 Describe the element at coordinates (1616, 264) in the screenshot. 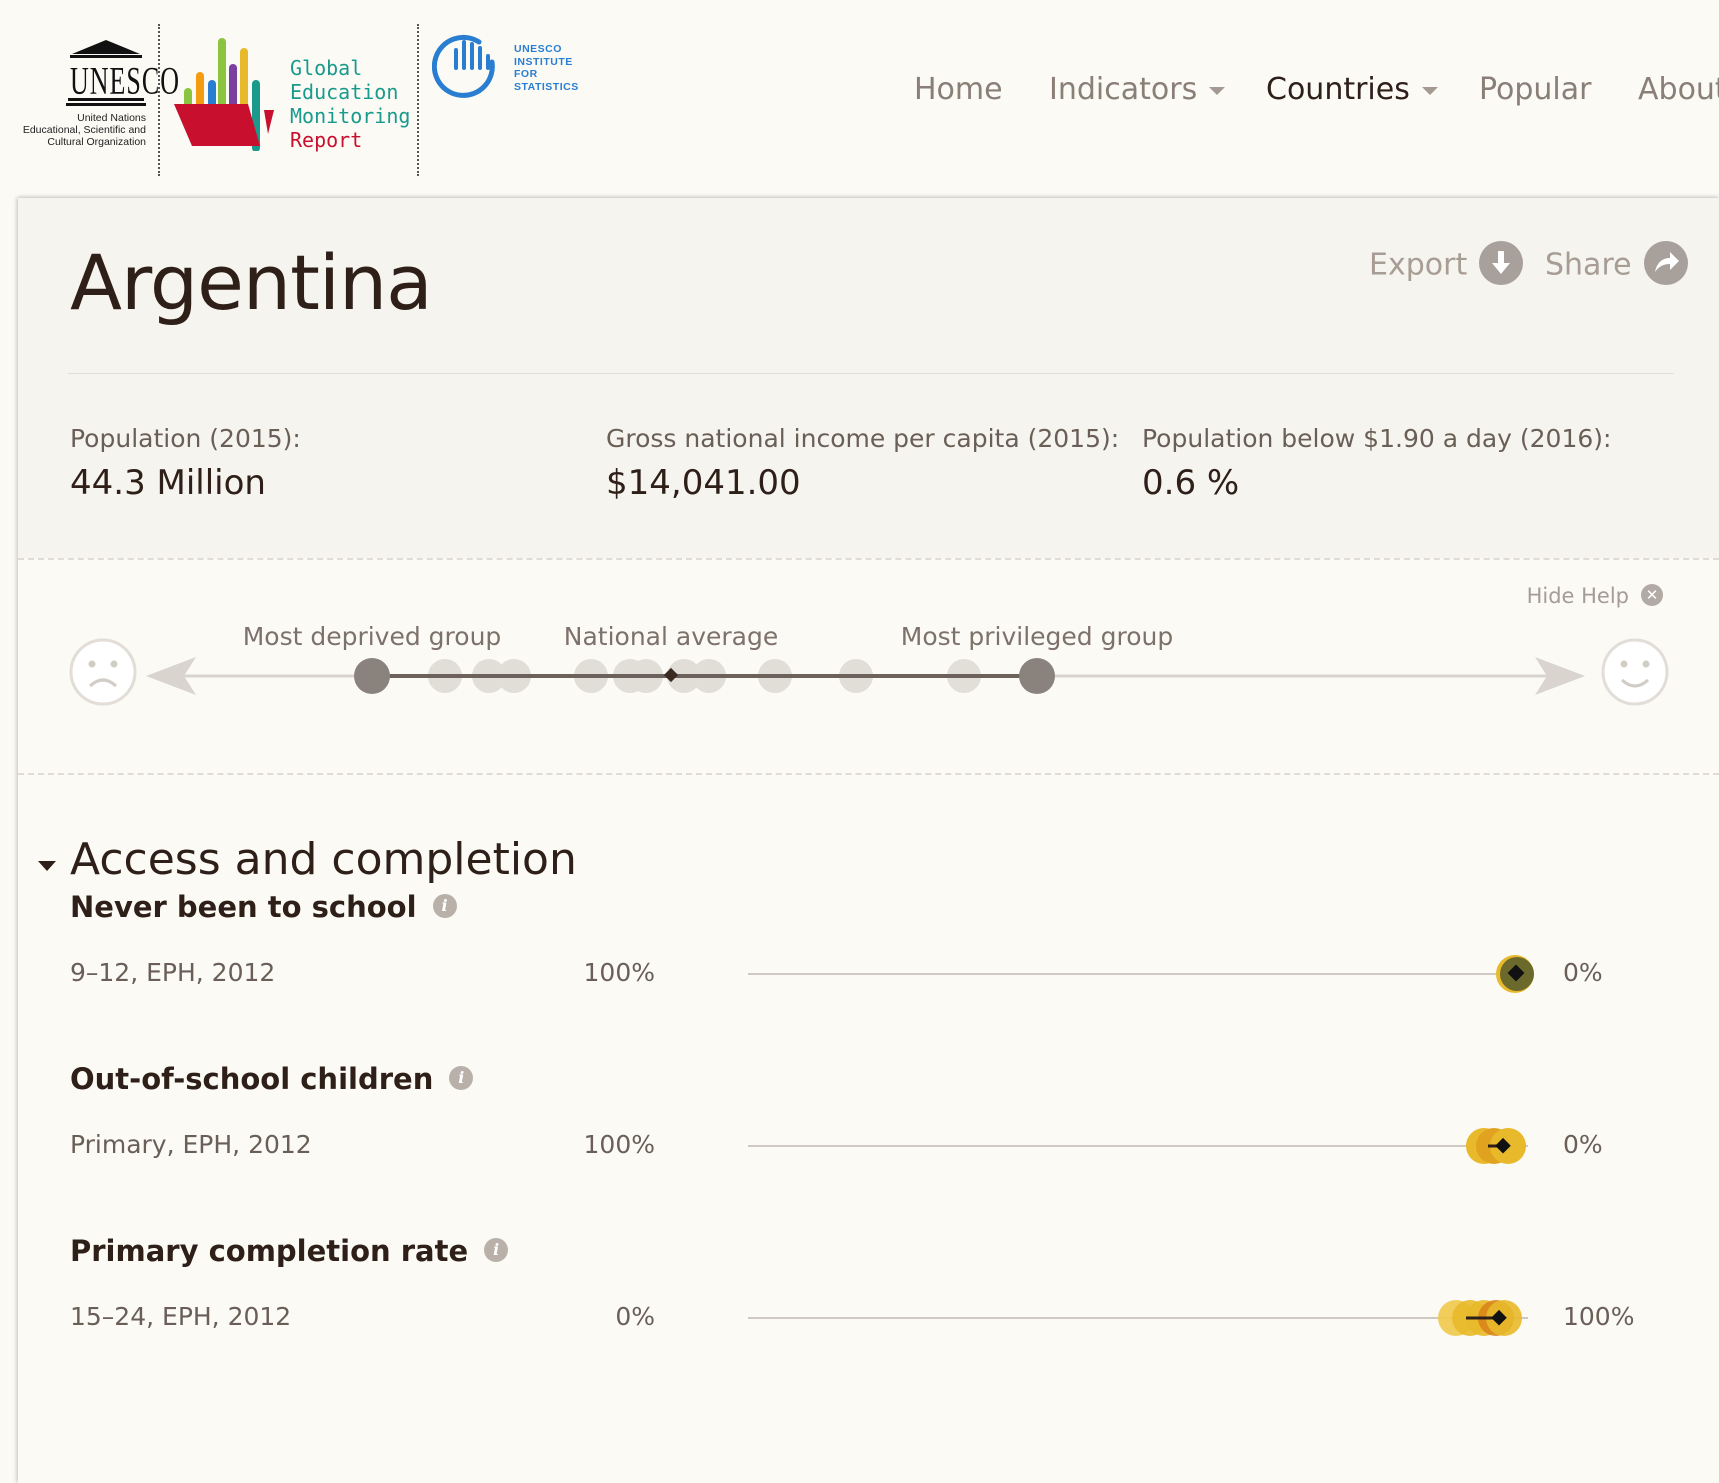

I see `share-button: Share` at that location.